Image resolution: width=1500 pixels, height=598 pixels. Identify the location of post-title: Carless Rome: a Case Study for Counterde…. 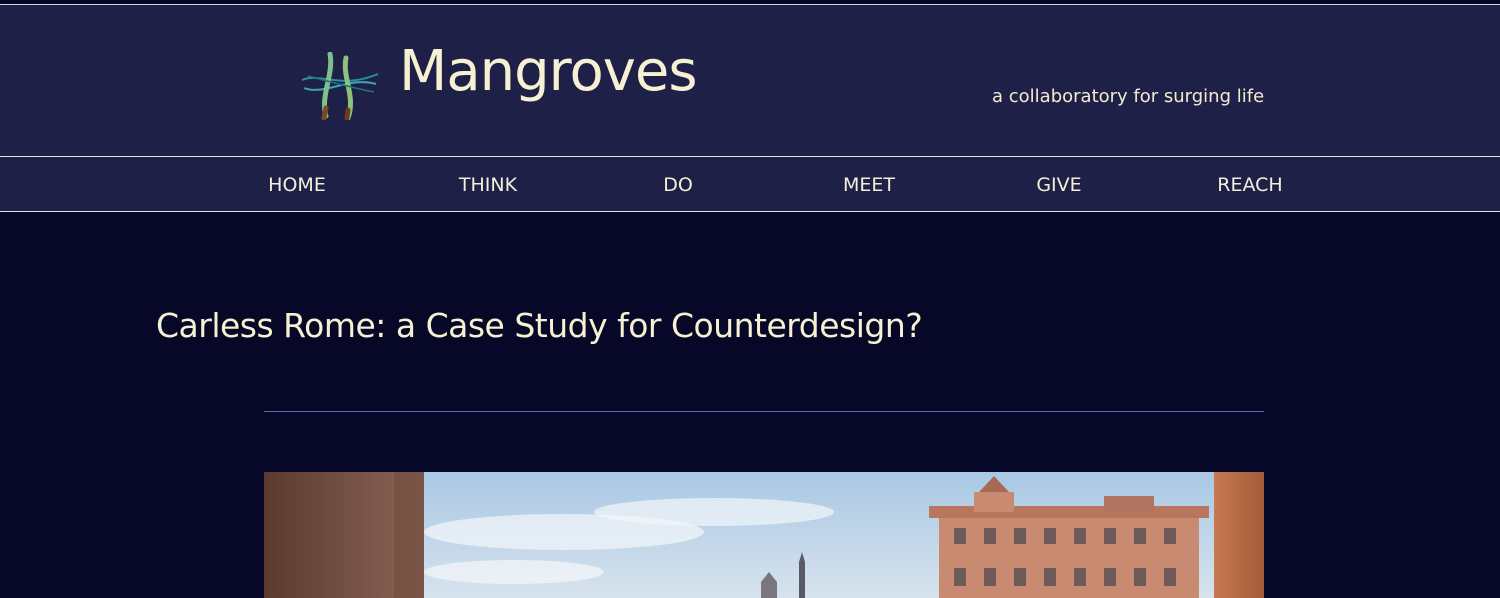
(539, 325).